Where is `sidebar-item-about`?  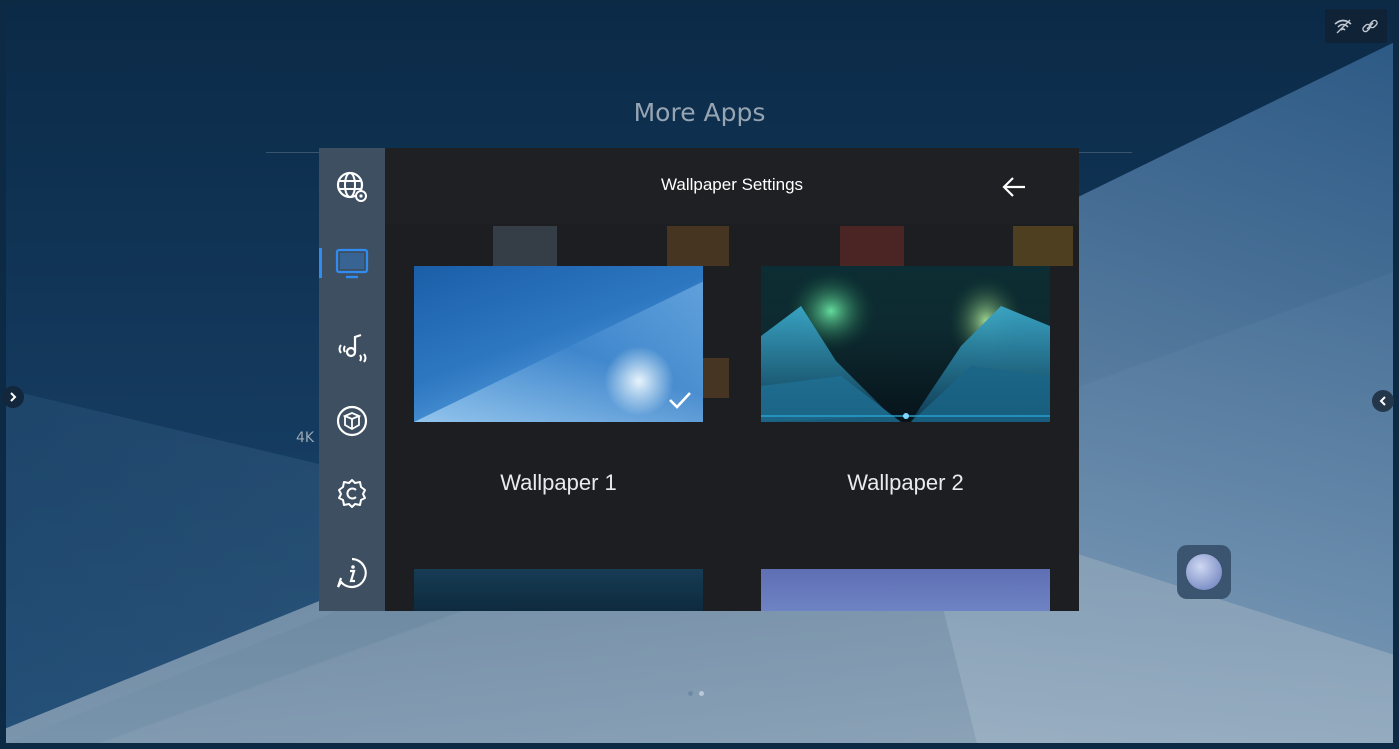
sidebar-item-about is located at coordinates (352, 573).